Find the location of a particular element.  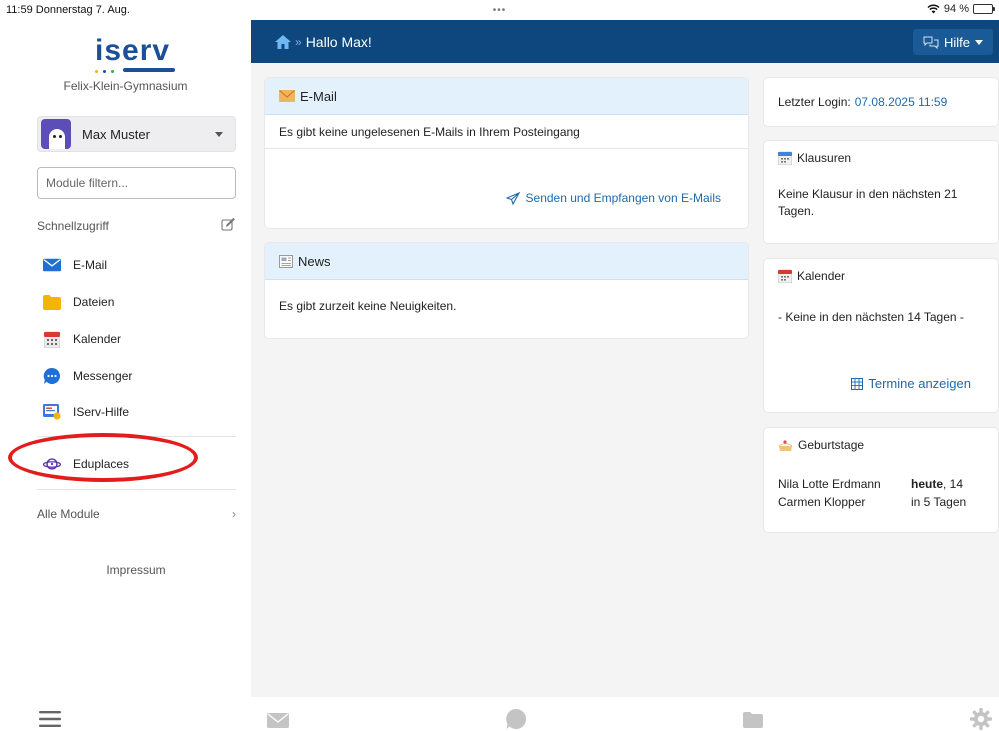

card-title: News is located at coordinates (314, 261).